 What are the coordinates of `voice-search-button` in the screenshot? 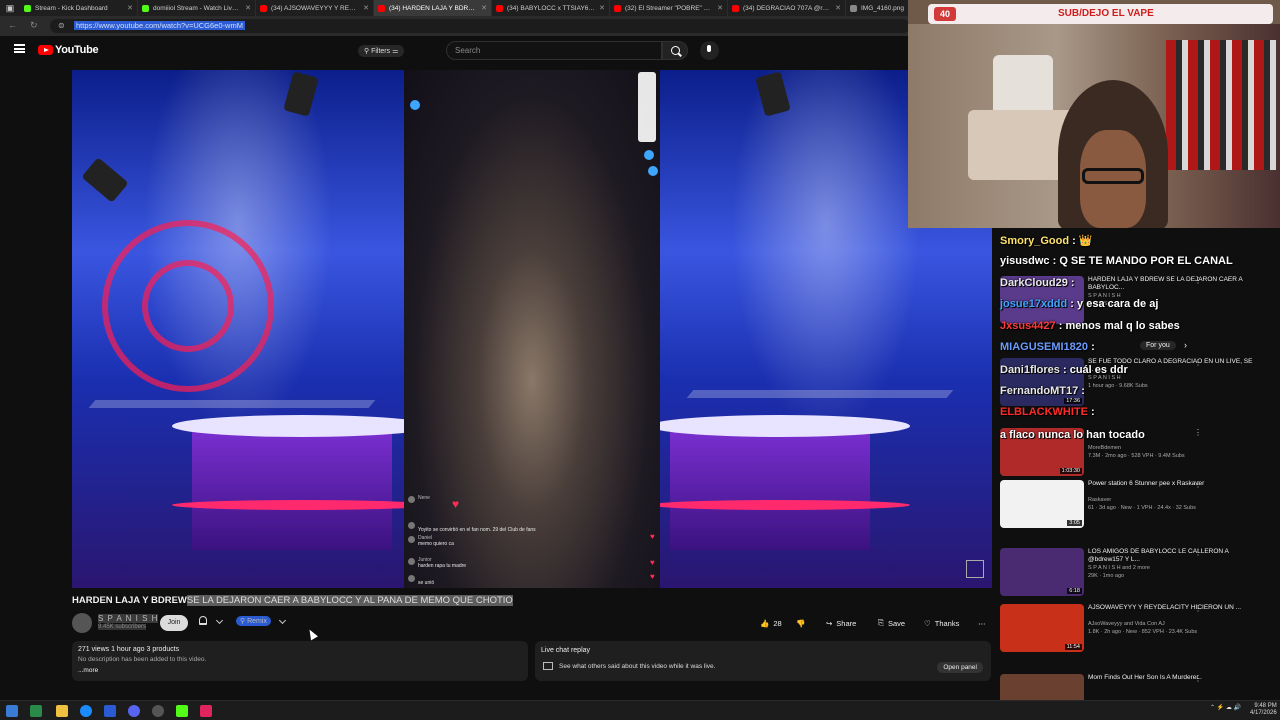 It's located at (709, 50).